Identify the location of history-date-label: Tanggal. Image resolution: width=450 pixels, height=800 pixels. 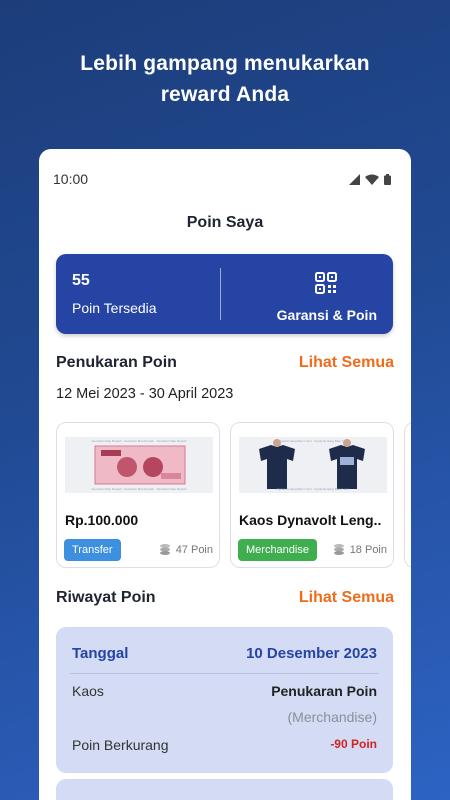
(100, 653).